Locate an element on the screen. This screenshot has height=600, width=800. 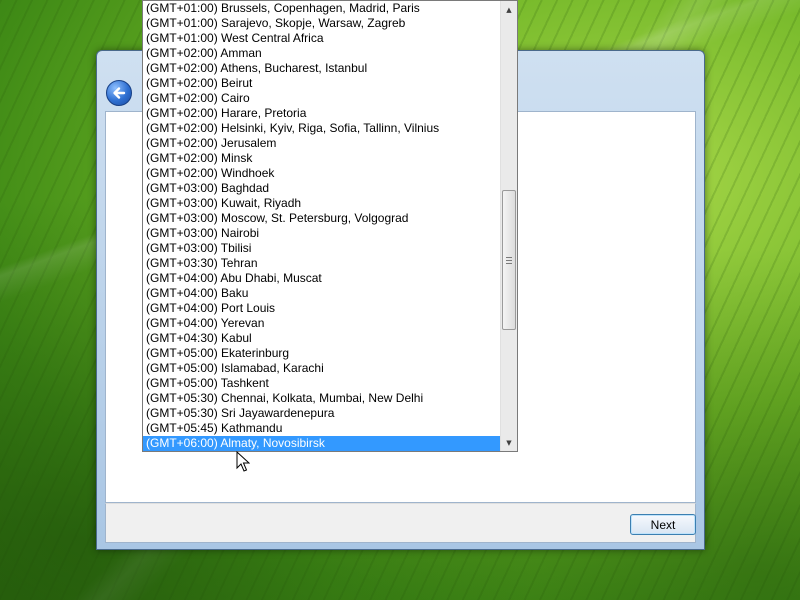
scrollbar-thumb is located at coordinates (509, 260).